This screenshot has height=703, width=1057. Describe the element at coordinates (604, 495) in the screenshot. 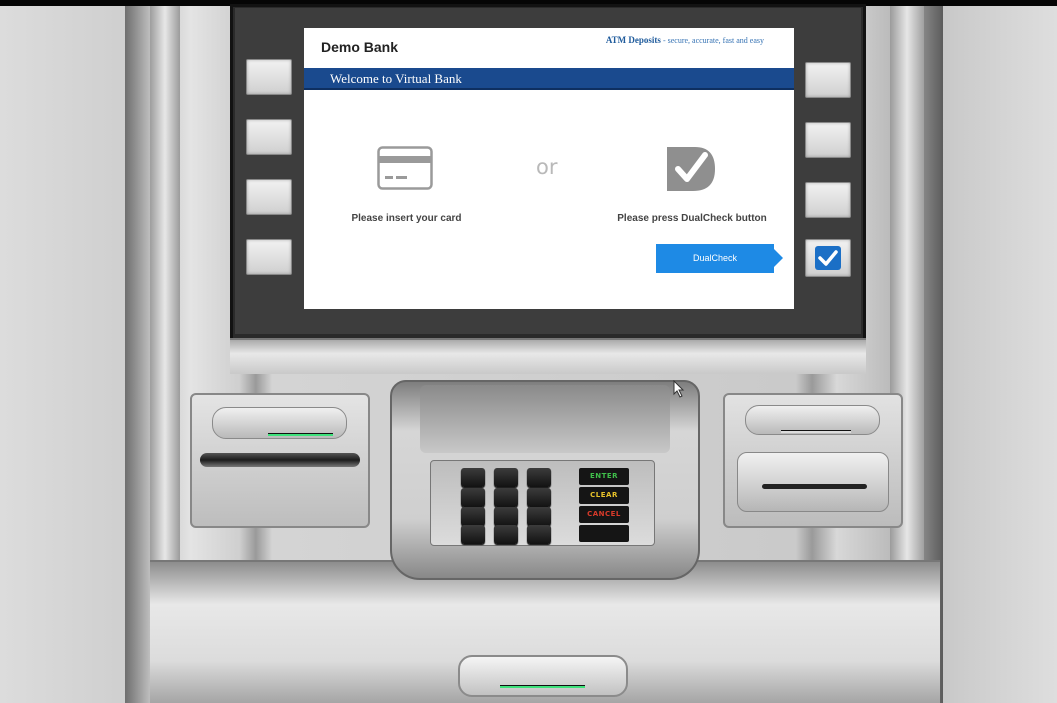

I see `clear-key: CLEAR` at that location.